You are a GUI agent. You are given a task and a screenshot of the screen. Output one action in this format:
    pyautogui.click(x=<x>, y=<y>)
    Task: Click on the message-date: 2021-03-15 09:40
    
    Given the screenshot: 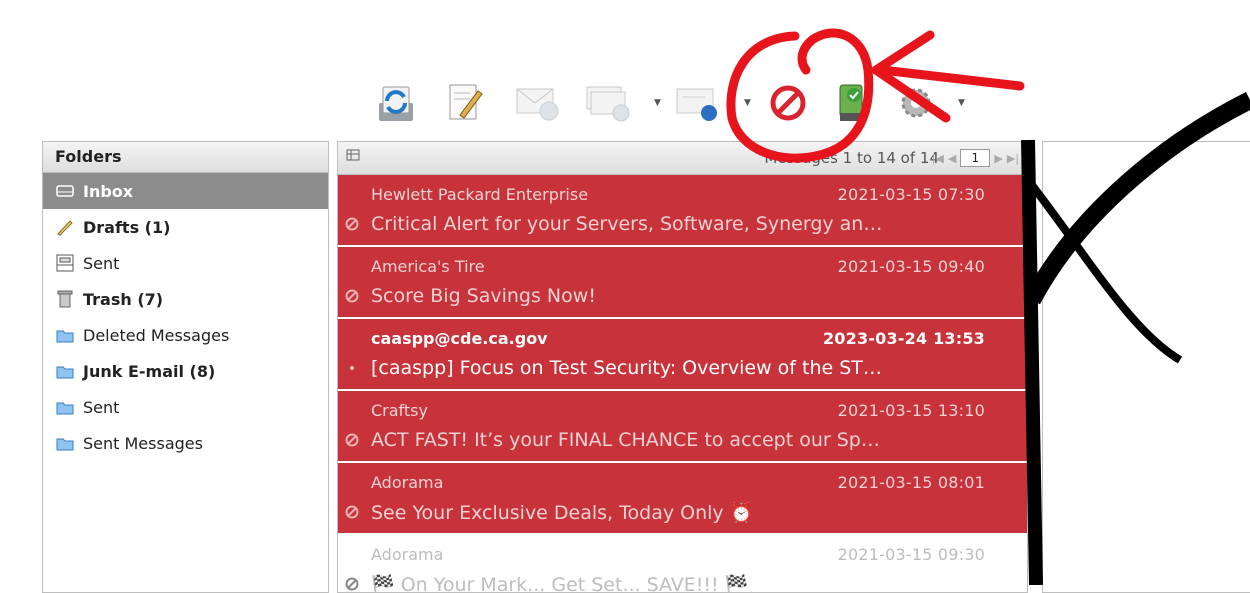 What is the action you would take?
    pyautogui.click(x=911, y=266)
    